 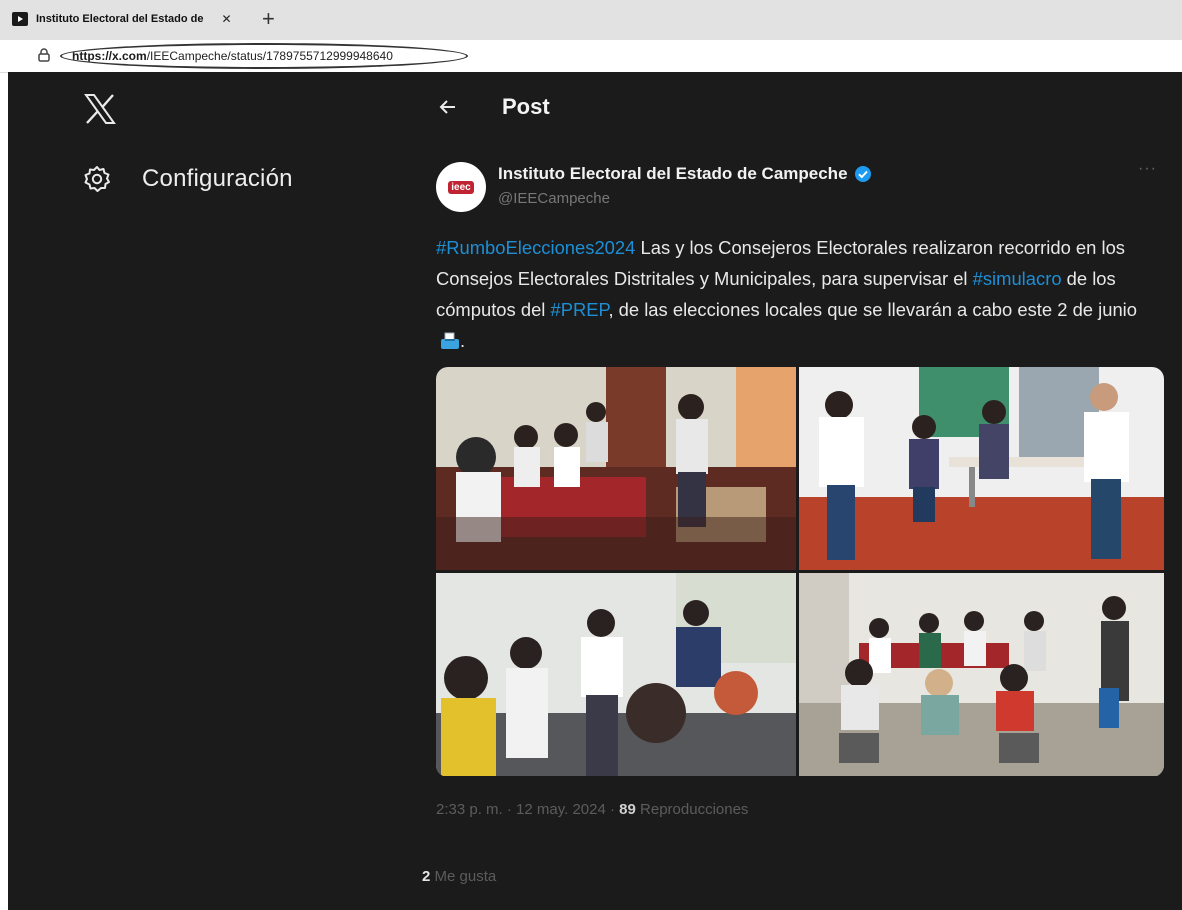 What do you see at coordinates (862, 174) in the screenshot?
I see `verified-badge-icon` at bounding box center [862, 174].